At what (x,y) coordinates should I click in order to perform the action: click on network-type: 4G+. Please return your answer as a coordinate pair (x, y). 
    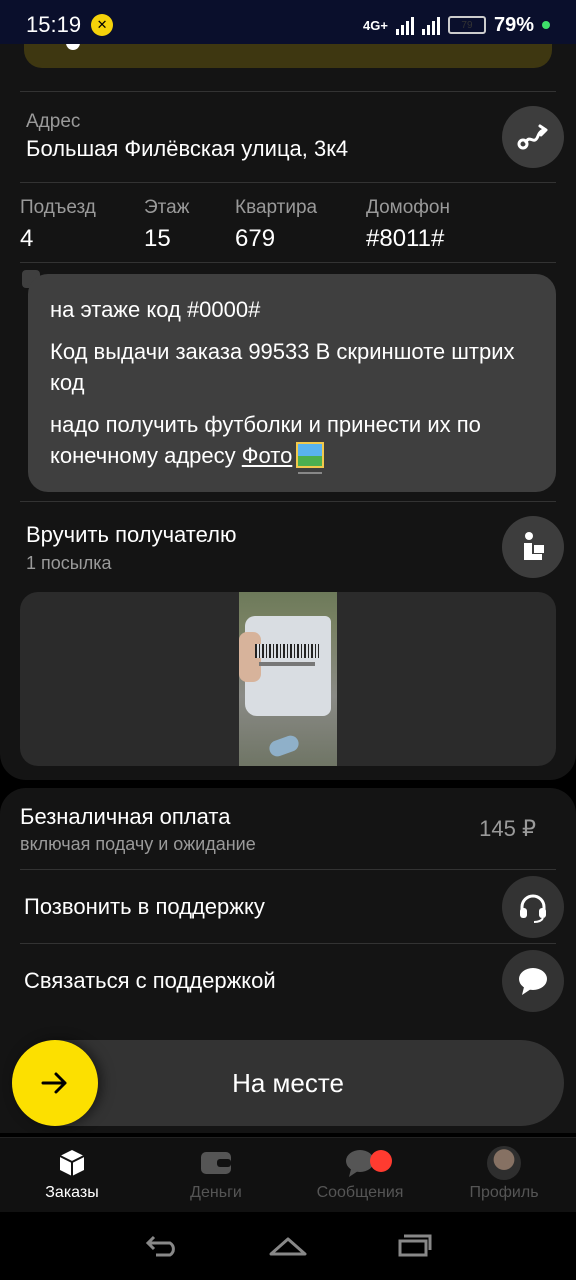
    Looking at the image, I should click on (375, 25).